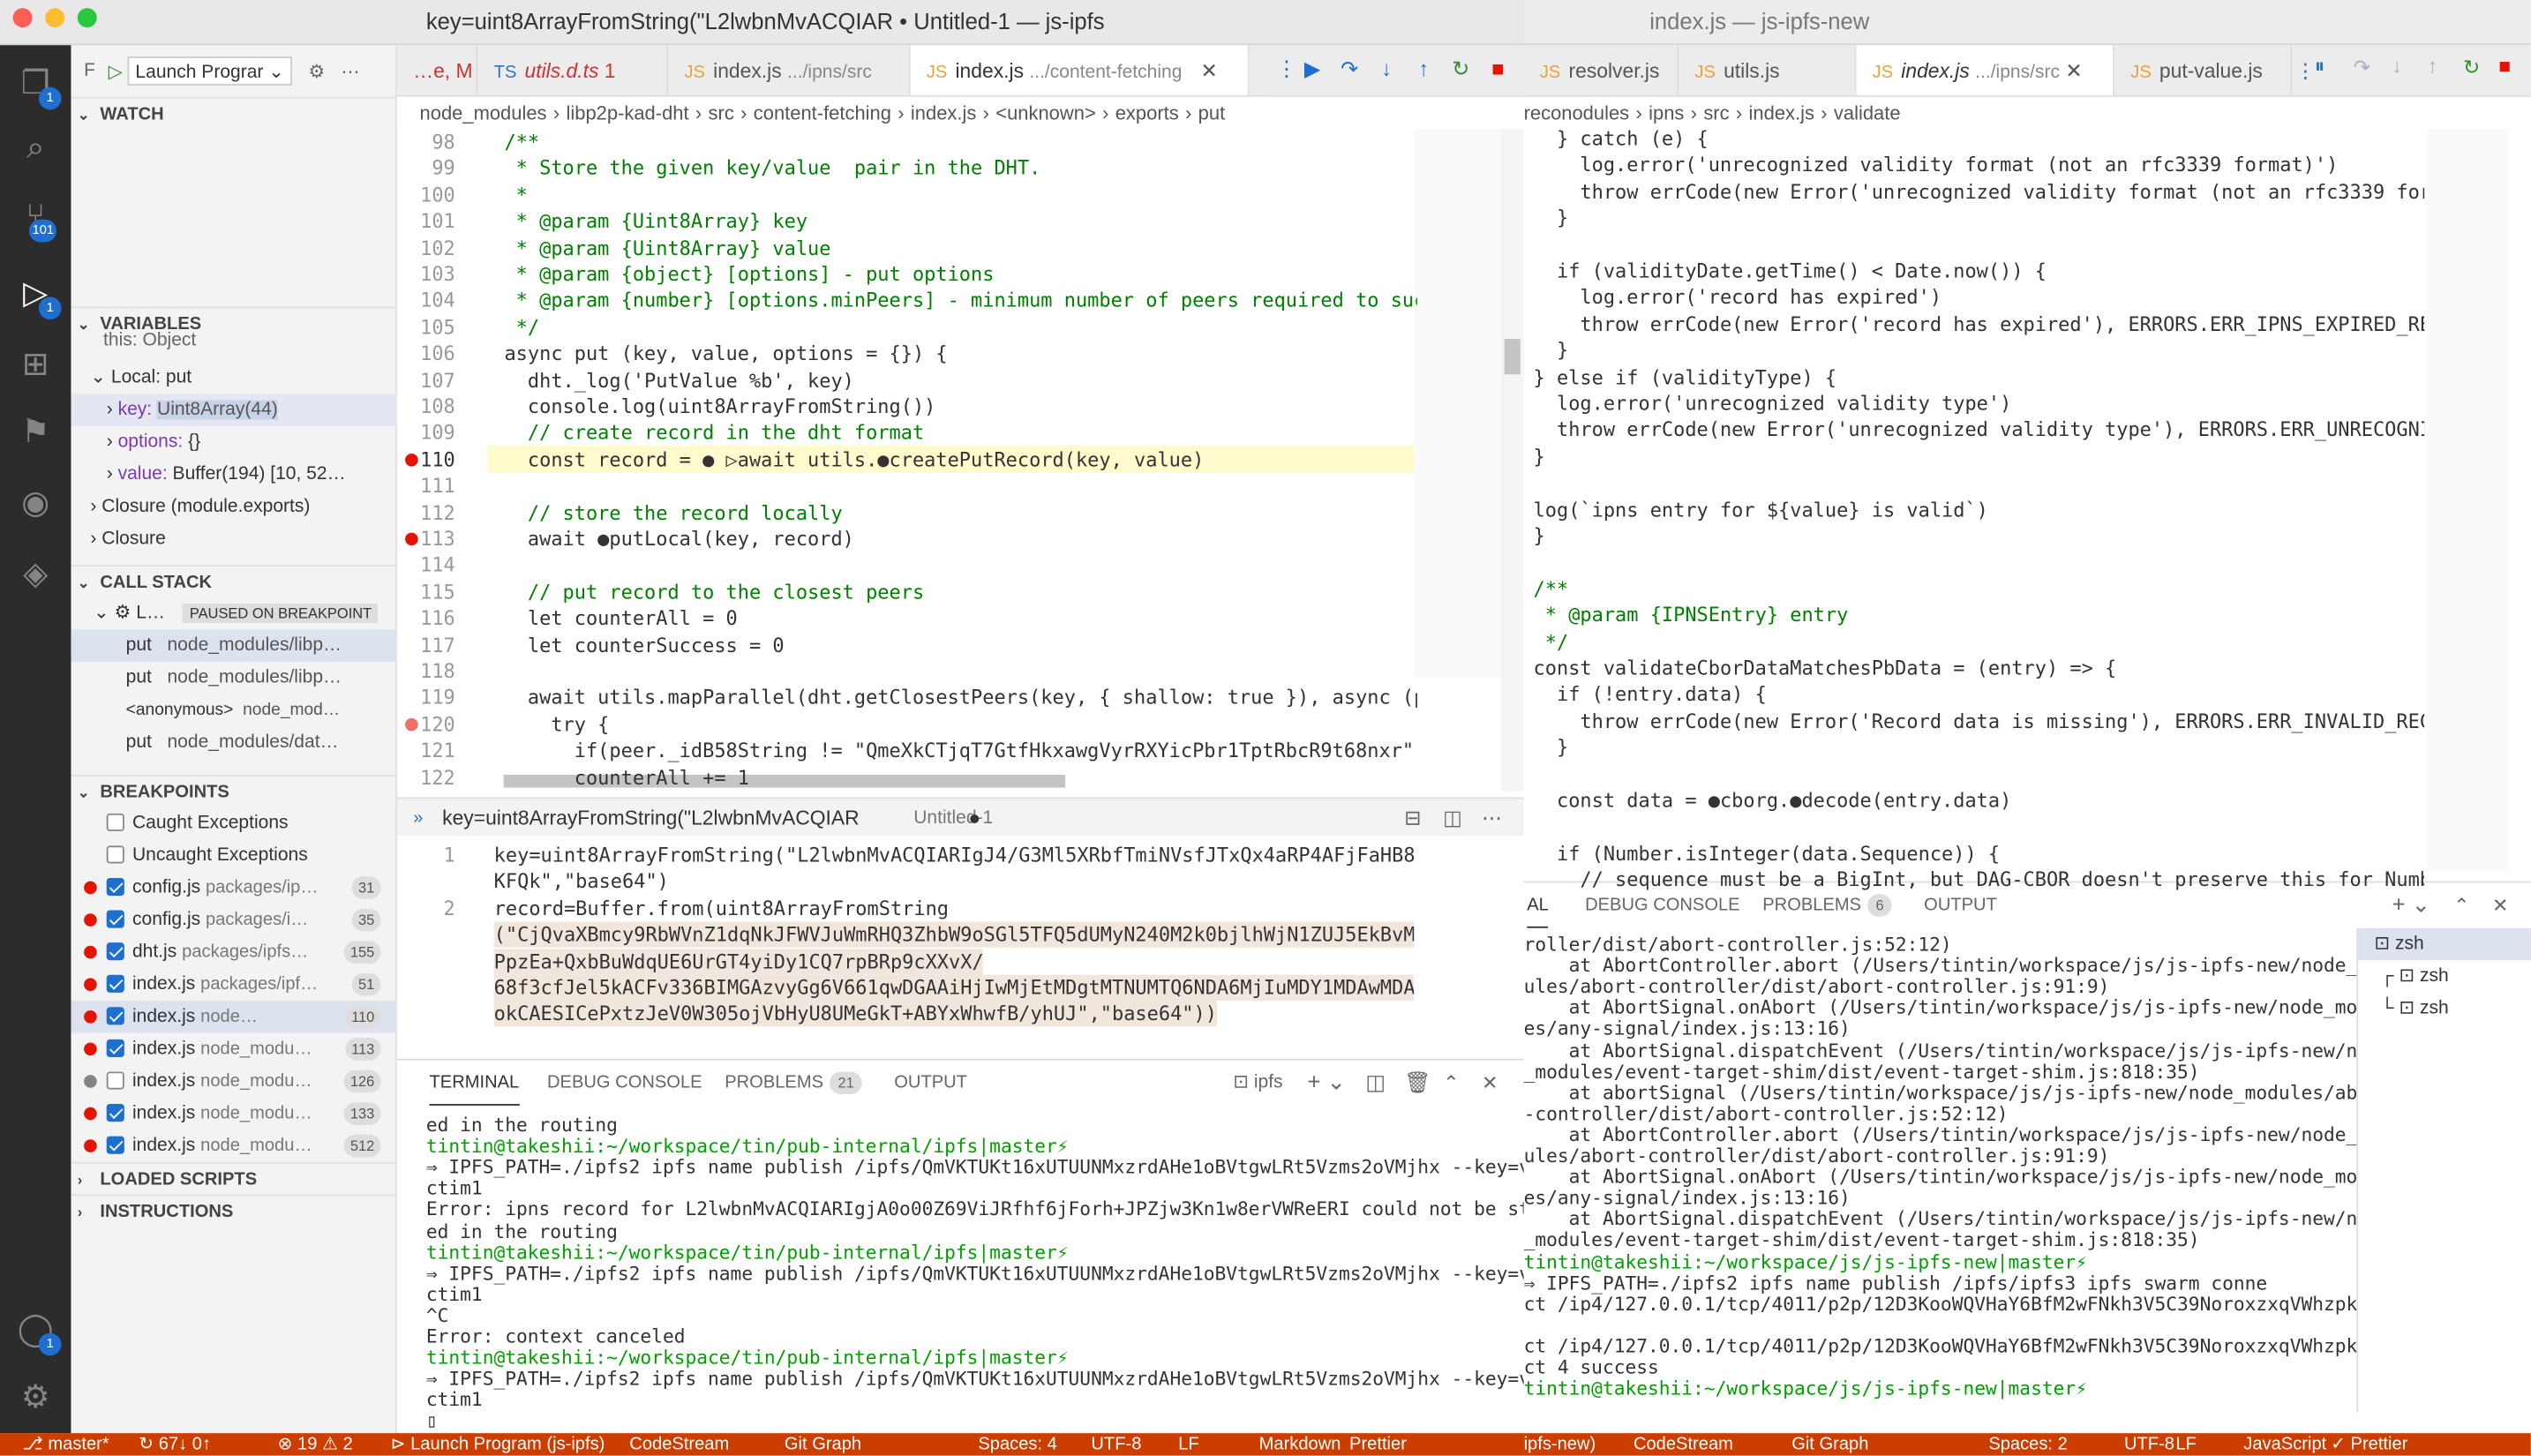 The height and width of the screenshot is (1456, 2531). What do you see at coordinates (498, 1444) in the screenshot?
I see `status-item: ⊳ Launch Program (js-ipfs)` at bounding box center [498, 1444].